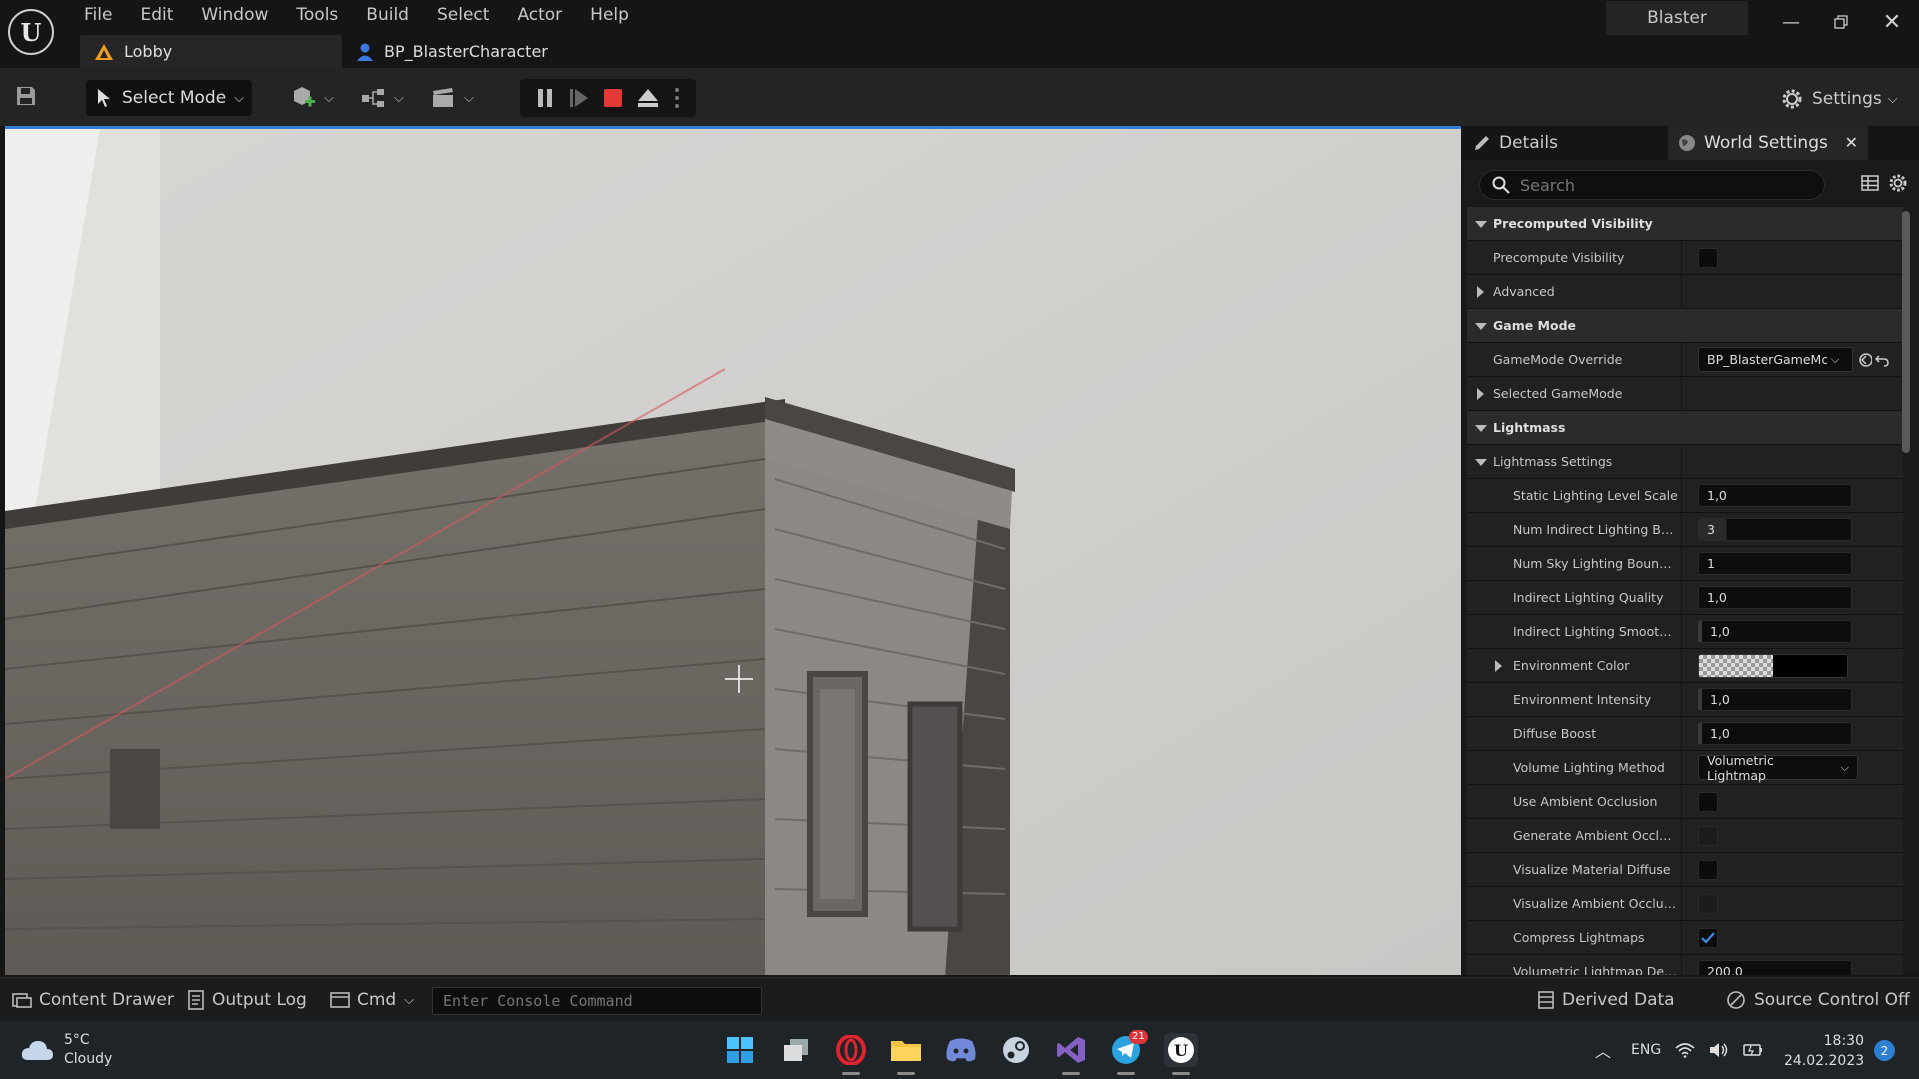 Image resolution: width=1919 pixels, height=1079 pixels. What do you see at coordinates (32, 98) in the screenshot?
I see `save-icon` at bounding box center [32, 98].